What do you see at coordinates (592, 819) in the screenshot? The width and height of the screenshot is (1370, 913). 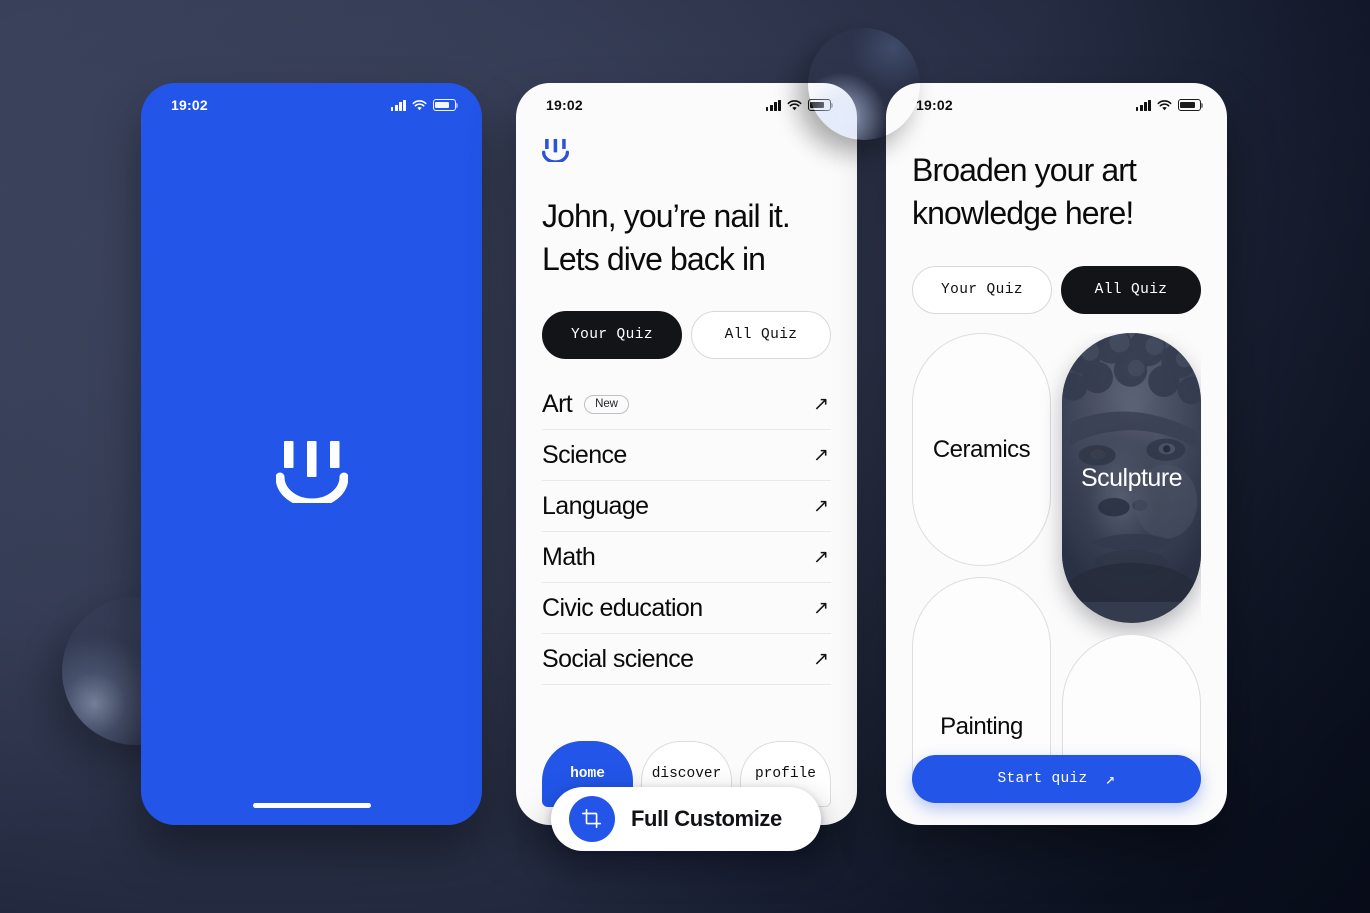 I see `crop-icon` at bounding box center [592, 819].